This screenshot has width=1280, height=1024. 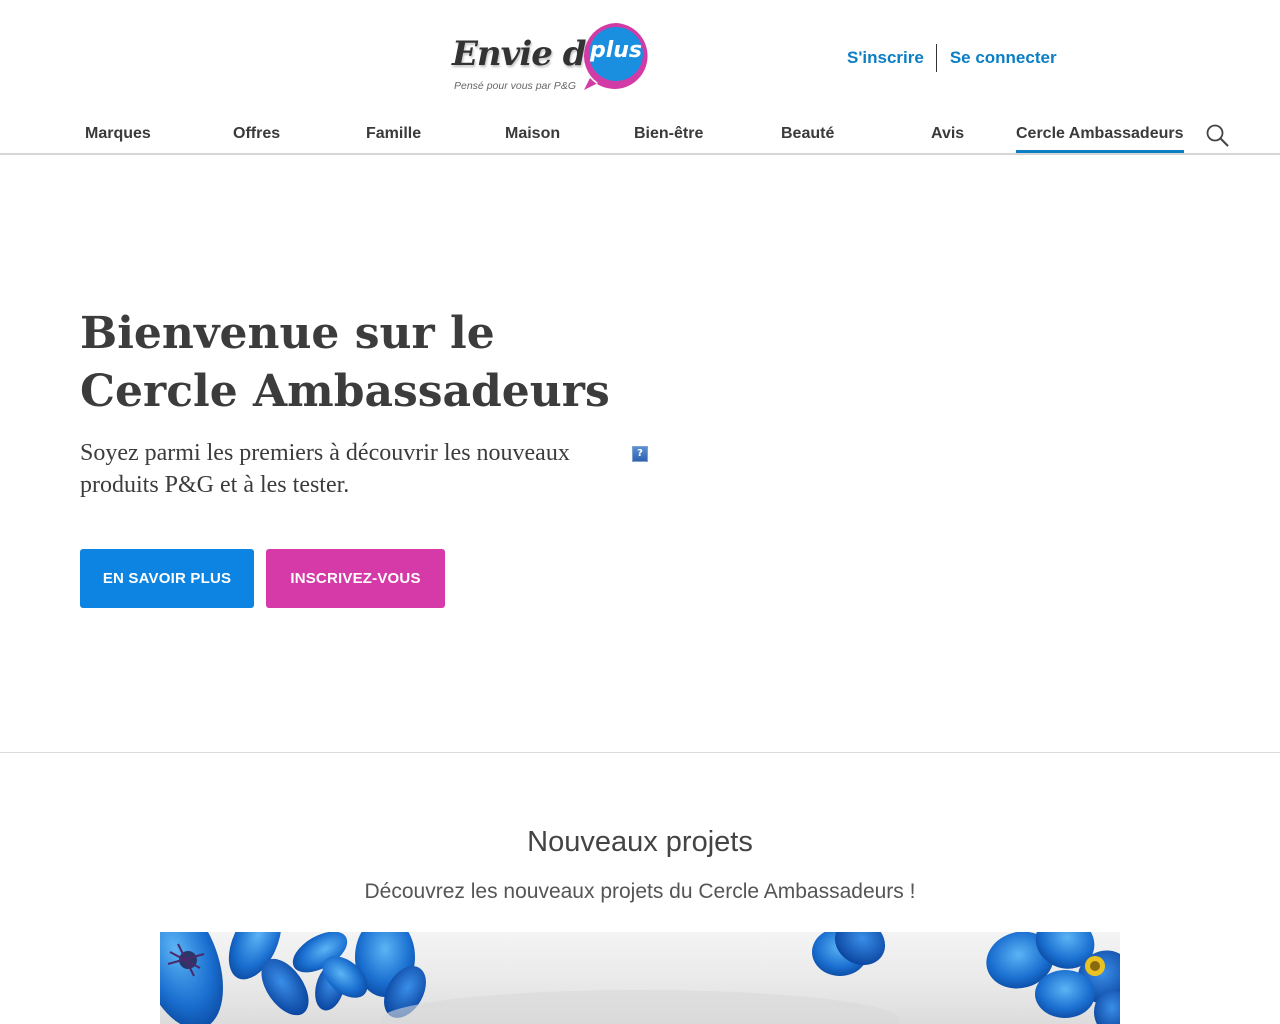 What do you see at coordinates (1003, 58) in the screenshot?
I see `login-link: Se connecter` at bounding box center [1003, 58].